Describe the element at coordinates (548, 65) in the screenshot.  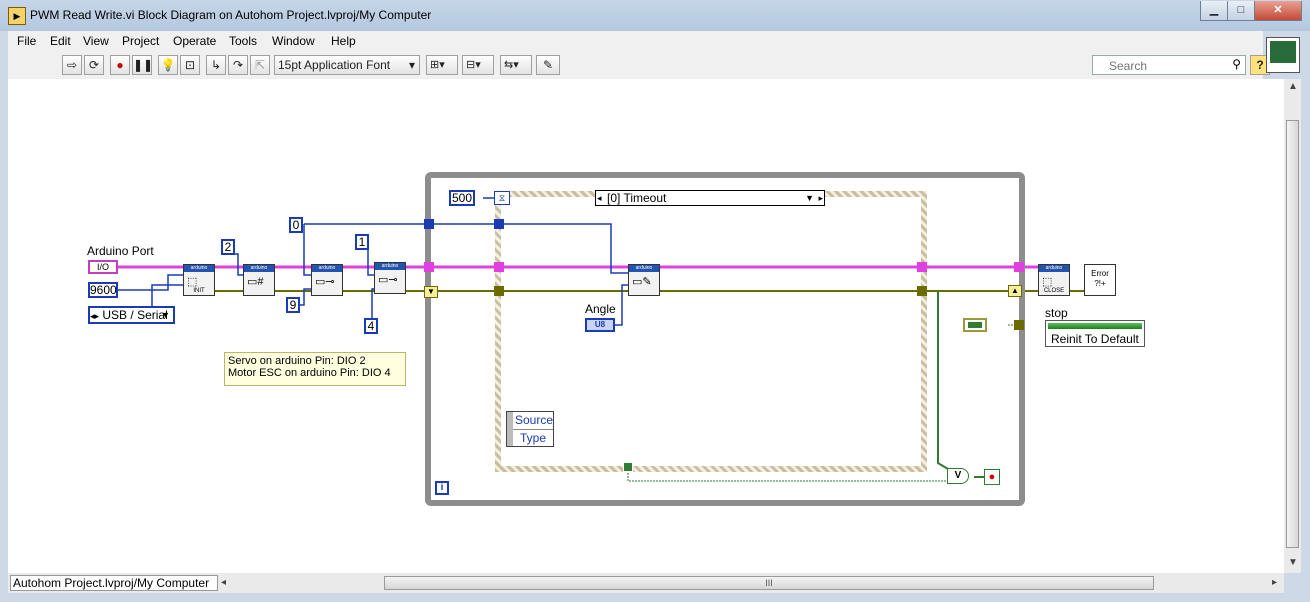
I see `clean-up-diagram-icon: ✎` at that location.